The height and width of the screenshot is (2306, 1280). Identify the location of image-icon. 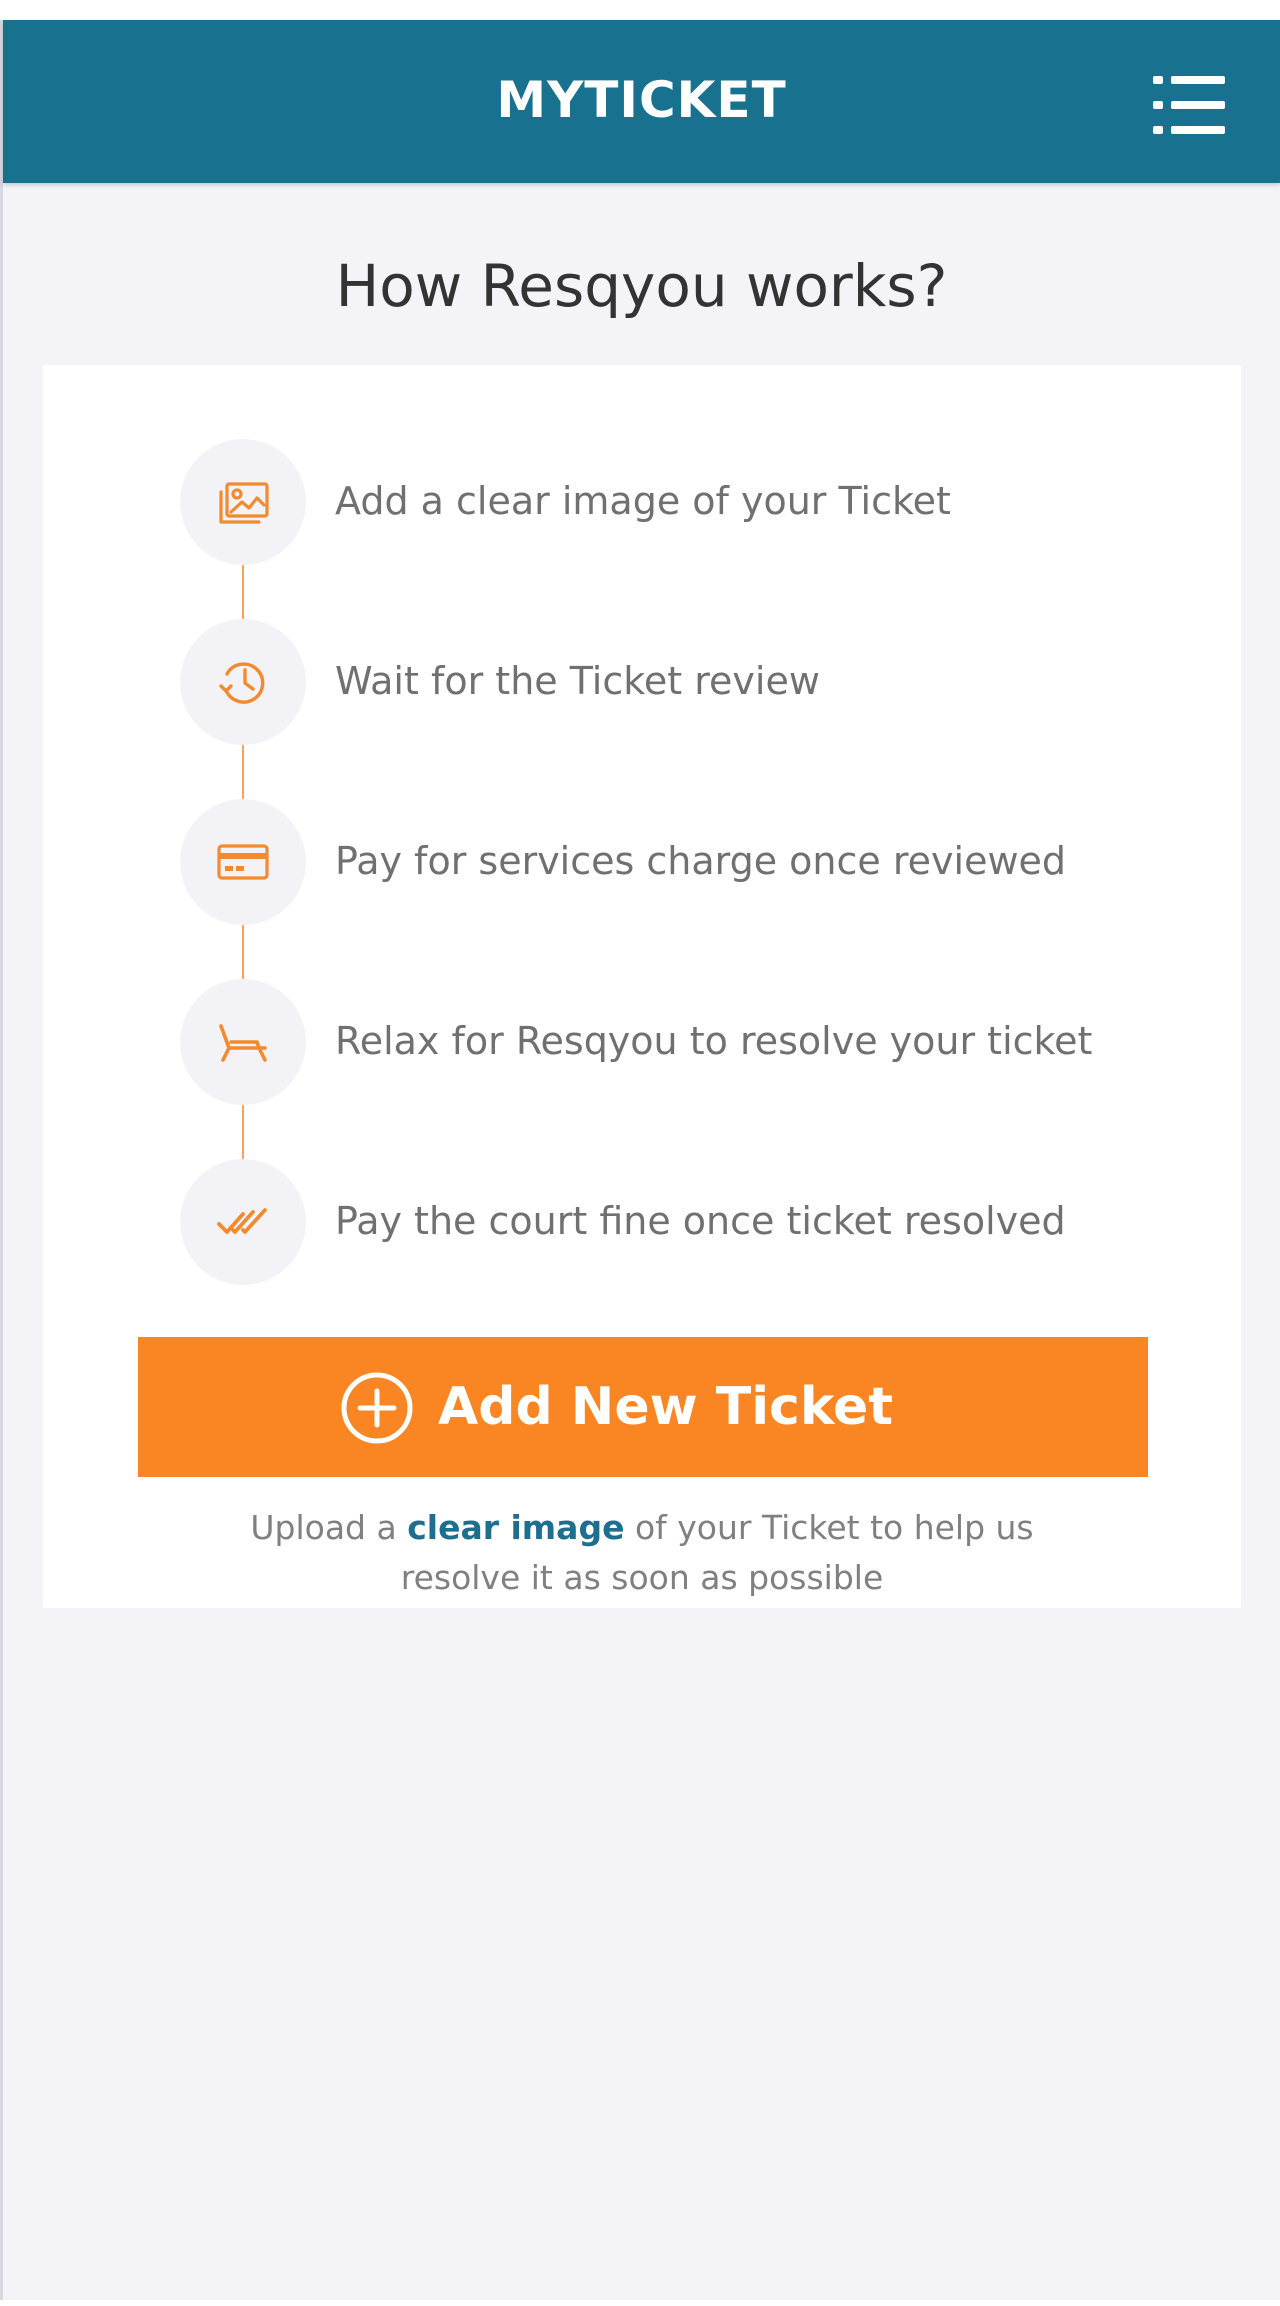
(244, 503).